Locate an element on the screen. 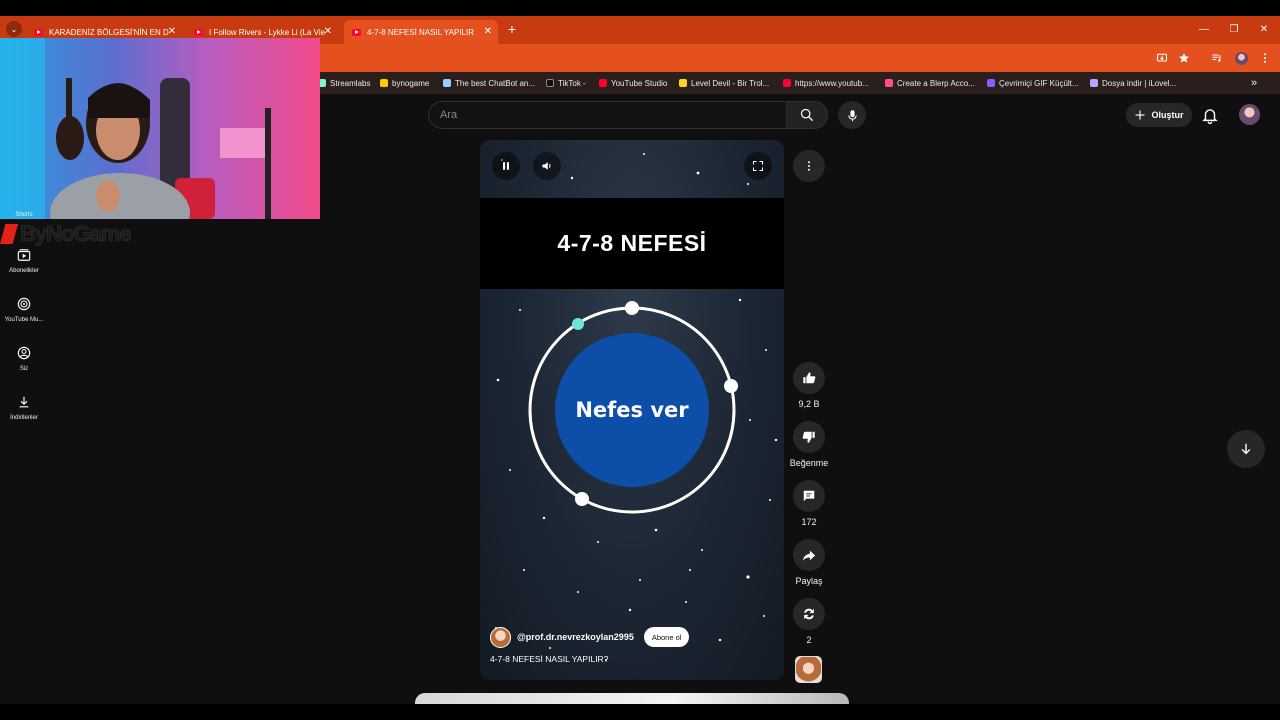  share-label: Paylaş is located at coordinates (809, 581).